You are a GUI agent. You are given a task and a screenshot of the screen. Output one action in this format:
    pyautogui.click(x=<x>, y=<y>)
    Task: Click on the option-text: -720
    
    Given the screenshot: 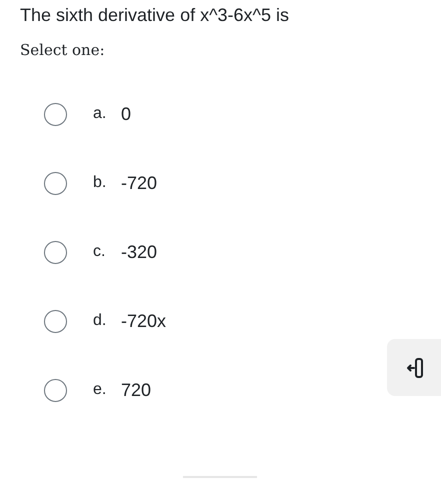 What is the action you would take?
    pyautogui.click(x=139, y=183)
    